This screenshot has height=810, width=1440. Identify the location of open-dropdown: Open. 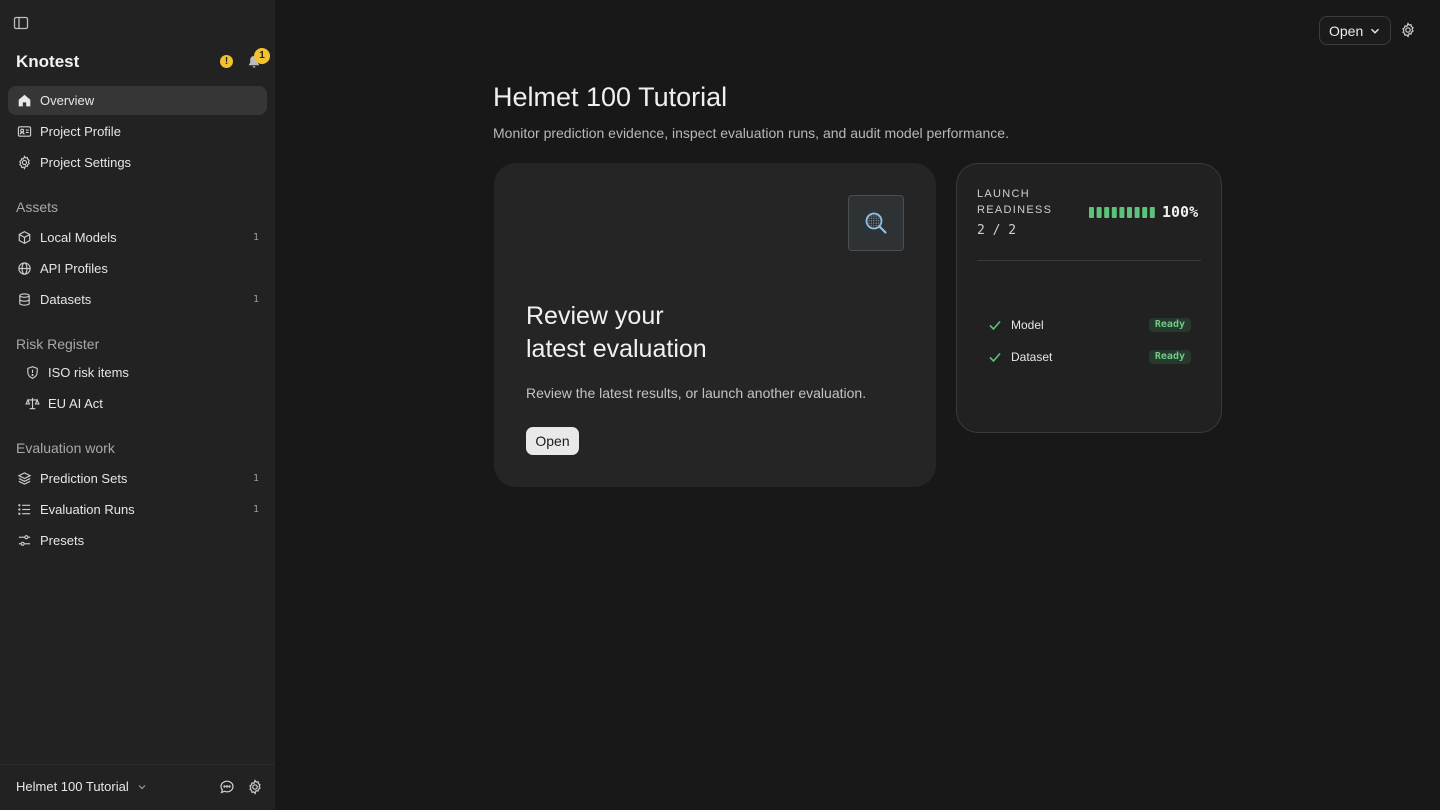
(1355, 30).